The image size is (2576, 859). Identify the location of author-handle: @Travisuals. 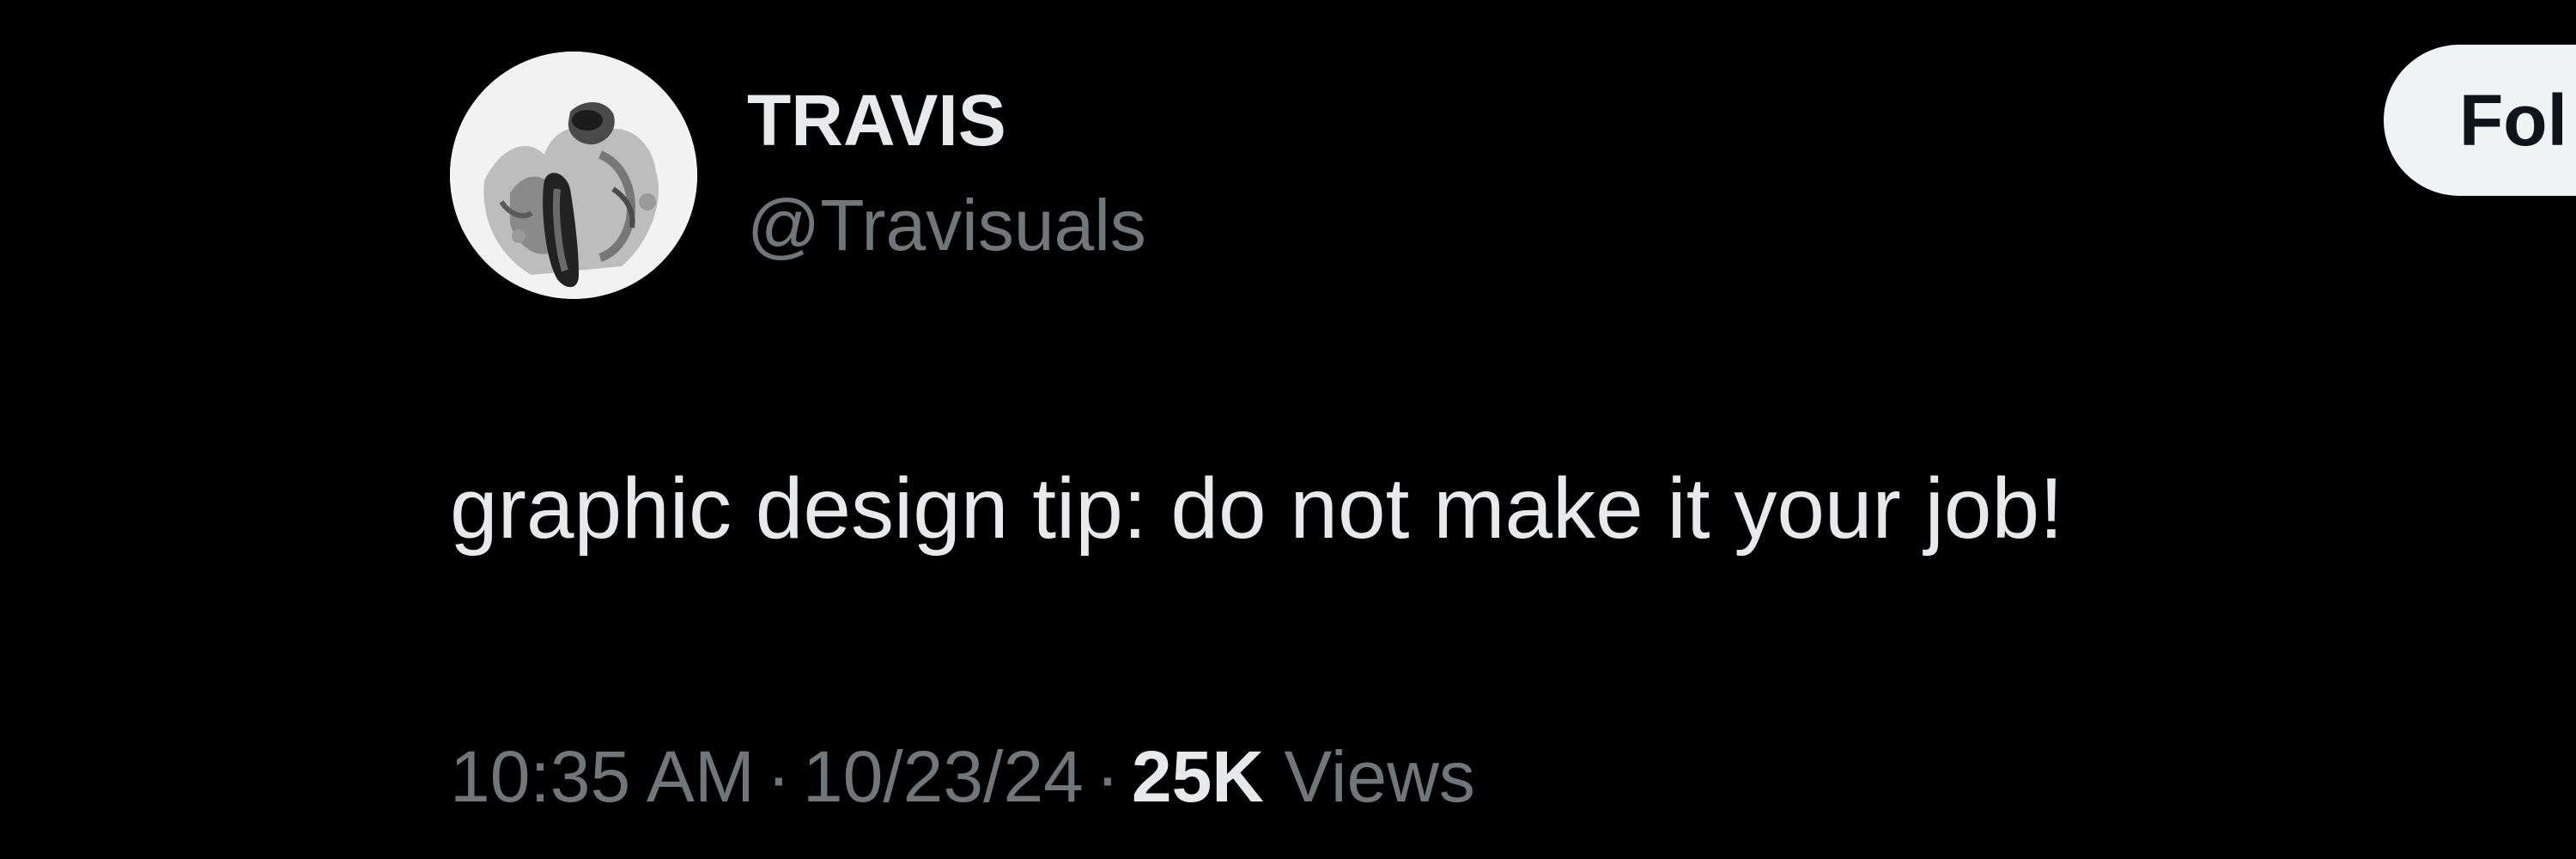
(947, 225).